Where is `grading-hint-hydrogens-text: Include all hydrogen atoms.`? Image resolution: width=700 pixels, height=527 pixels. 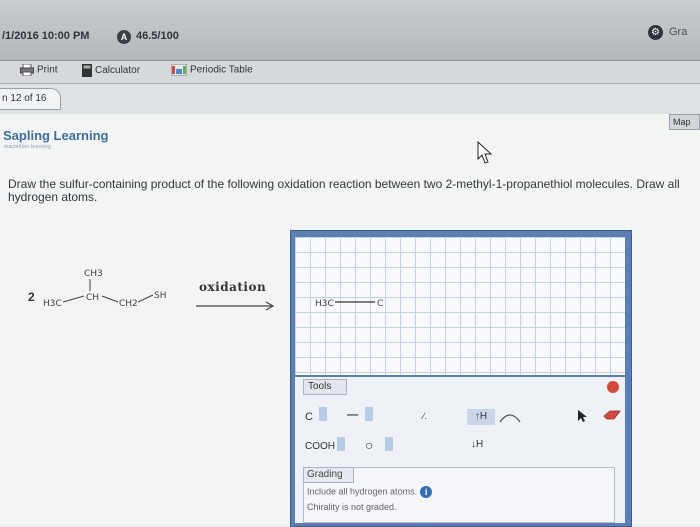 grading-hint-hydrogens-text: Include all hydrogen atoms. is located at coordinates (362, 491).